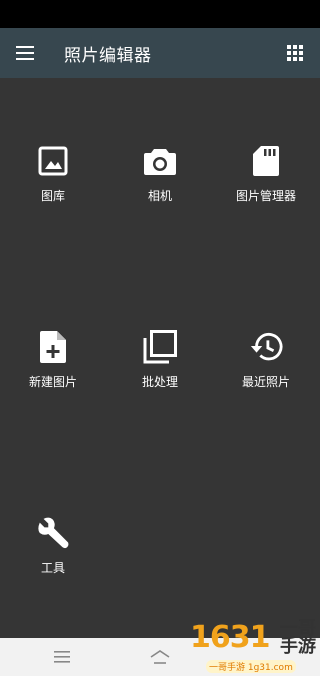 The image size is (320, 676). I want to click on apps-grid-button, so click(295, 53).